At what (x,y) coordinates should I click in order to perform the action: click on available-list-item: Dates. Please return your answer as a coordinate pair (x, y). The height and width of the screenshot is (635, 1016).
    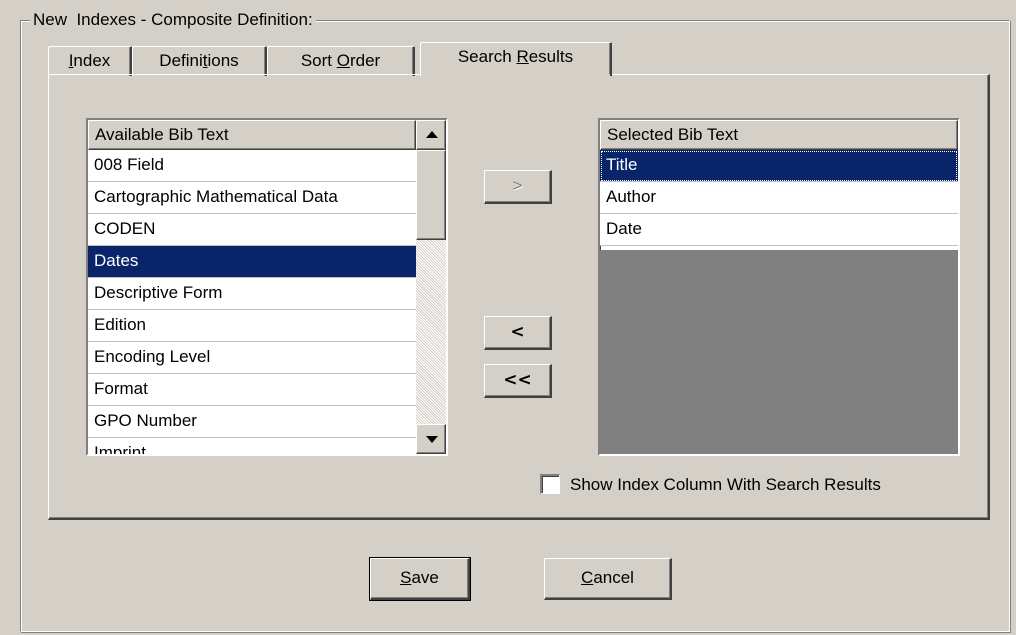
    Looking at the image, I should click on (252, 262).